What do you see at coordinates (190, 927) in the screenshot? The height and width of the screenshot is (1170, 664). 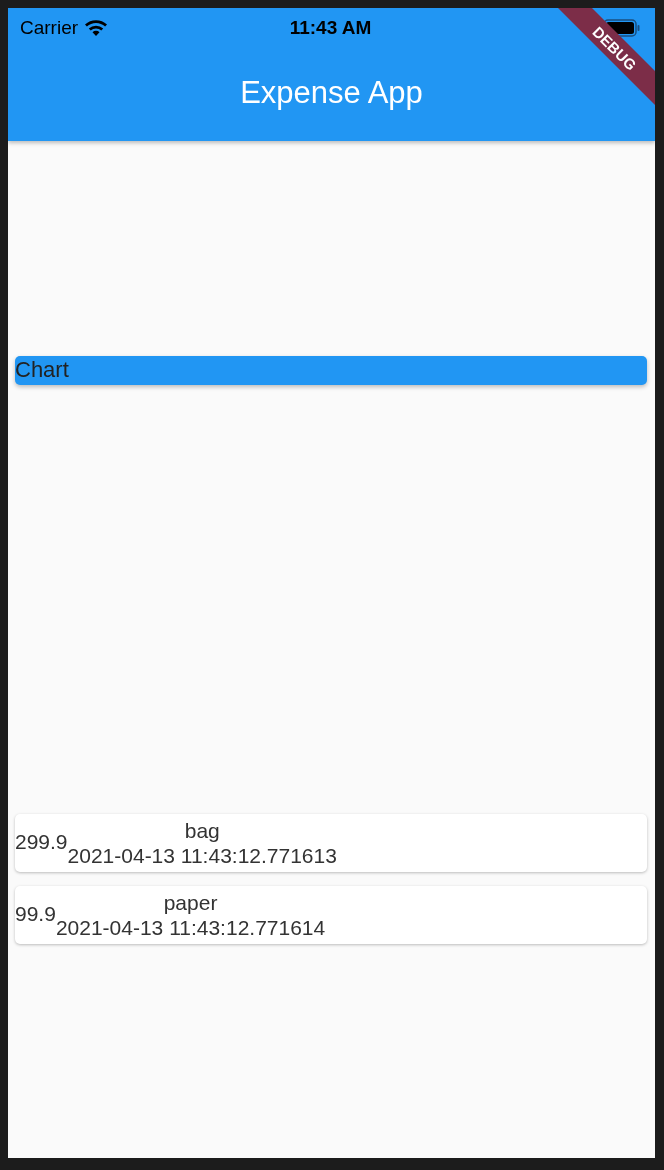 I see `transaction-date: 2021-04-13 11:43:12.771614` at bounding box center [190, 927].